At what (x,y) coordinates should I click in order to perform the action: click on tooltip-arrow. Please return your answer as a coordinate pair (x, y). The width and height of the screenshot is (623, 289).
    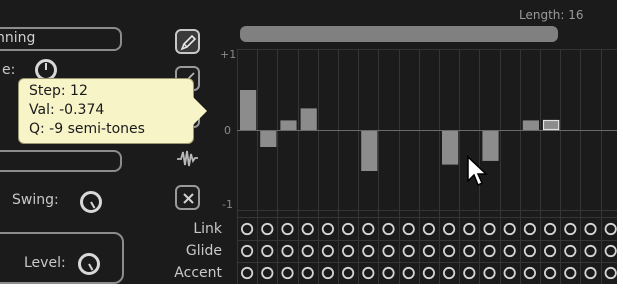
    Looking at the image, I should click on (200, 111).